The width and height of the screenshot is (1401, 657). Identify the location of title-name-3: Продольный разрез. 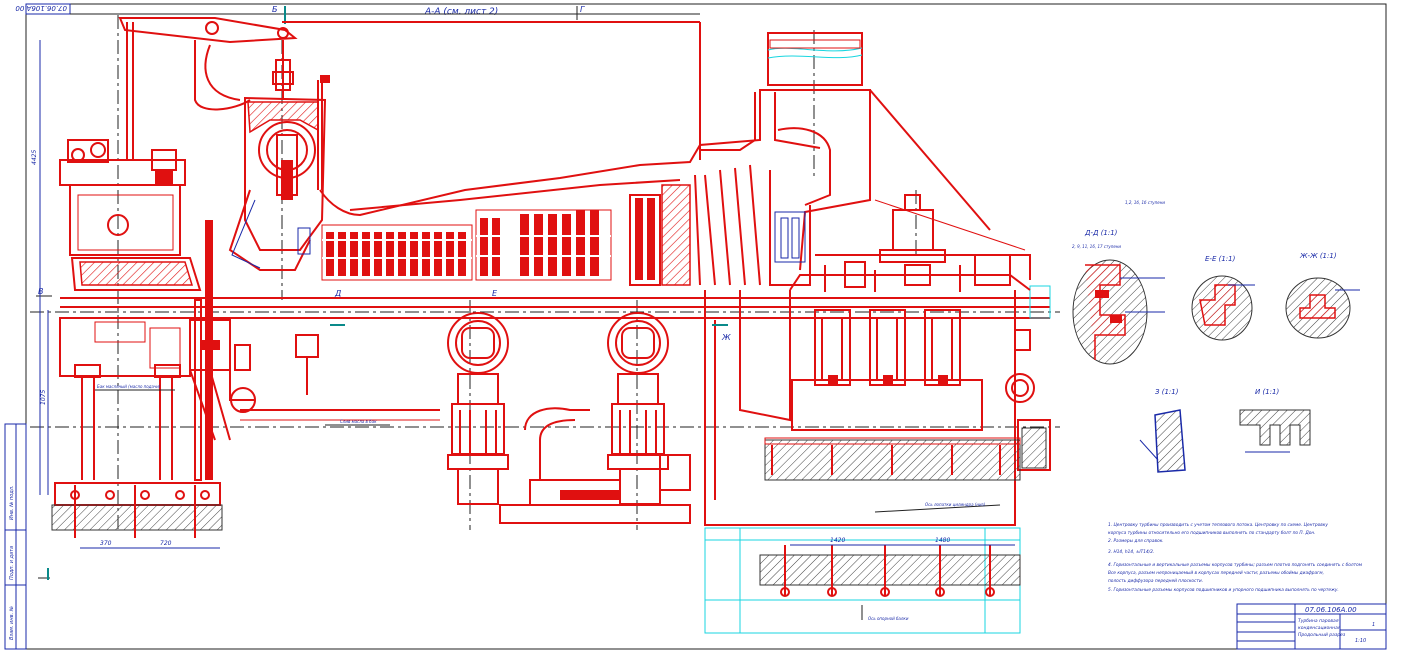
(1322, 635).